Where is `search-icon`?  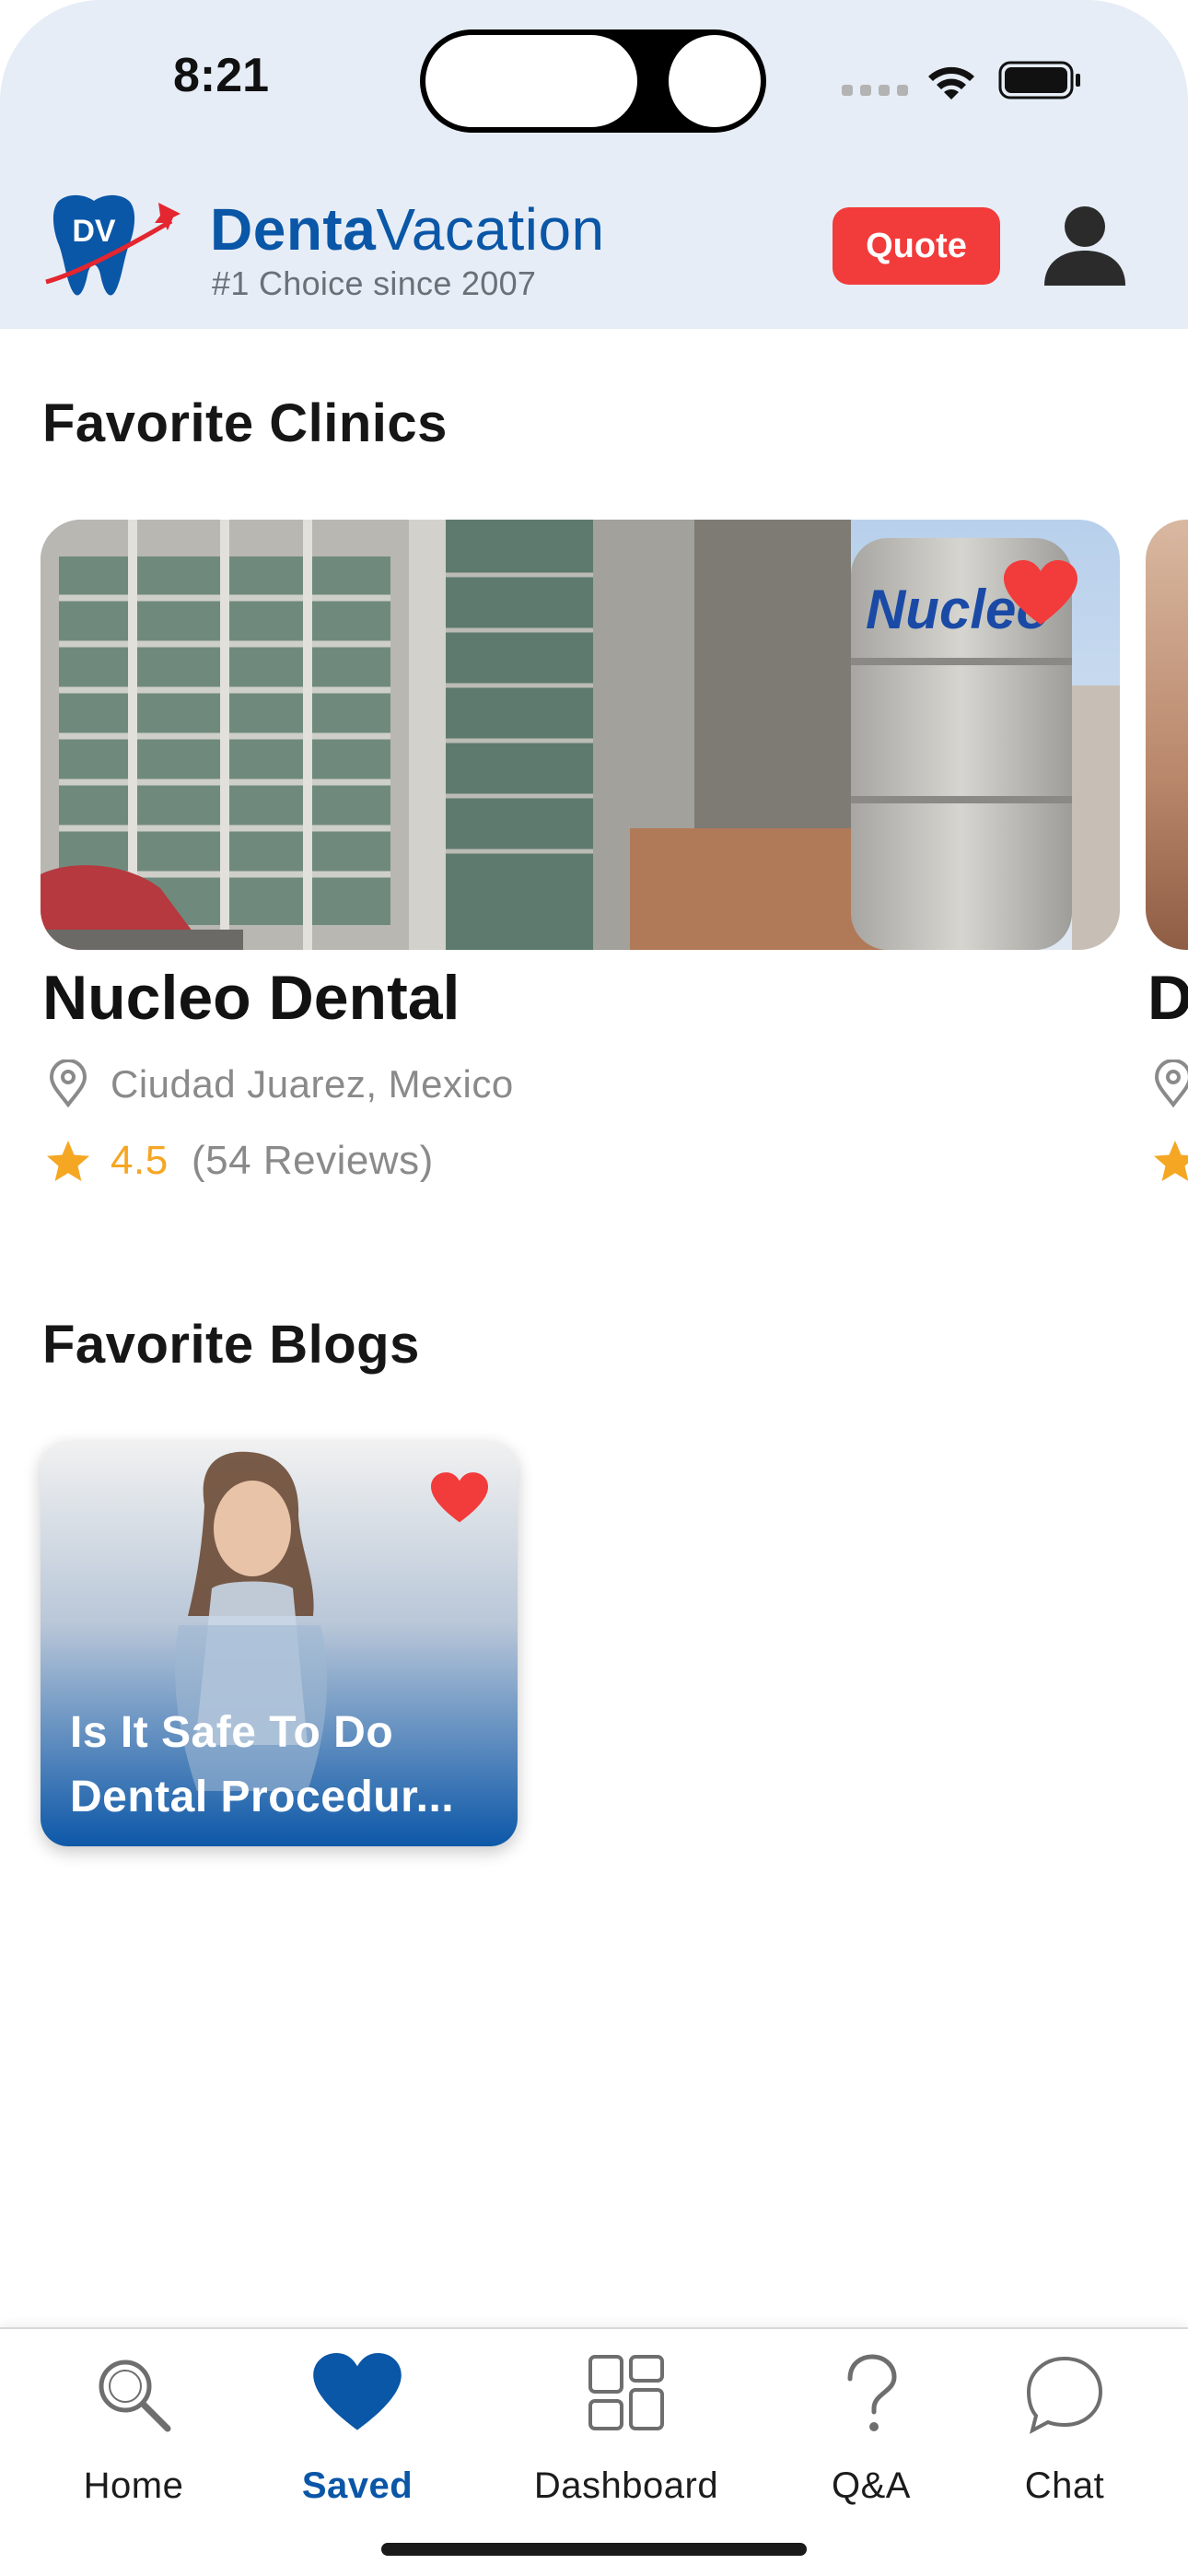 search-icon is located at coordinates (135, 2395).